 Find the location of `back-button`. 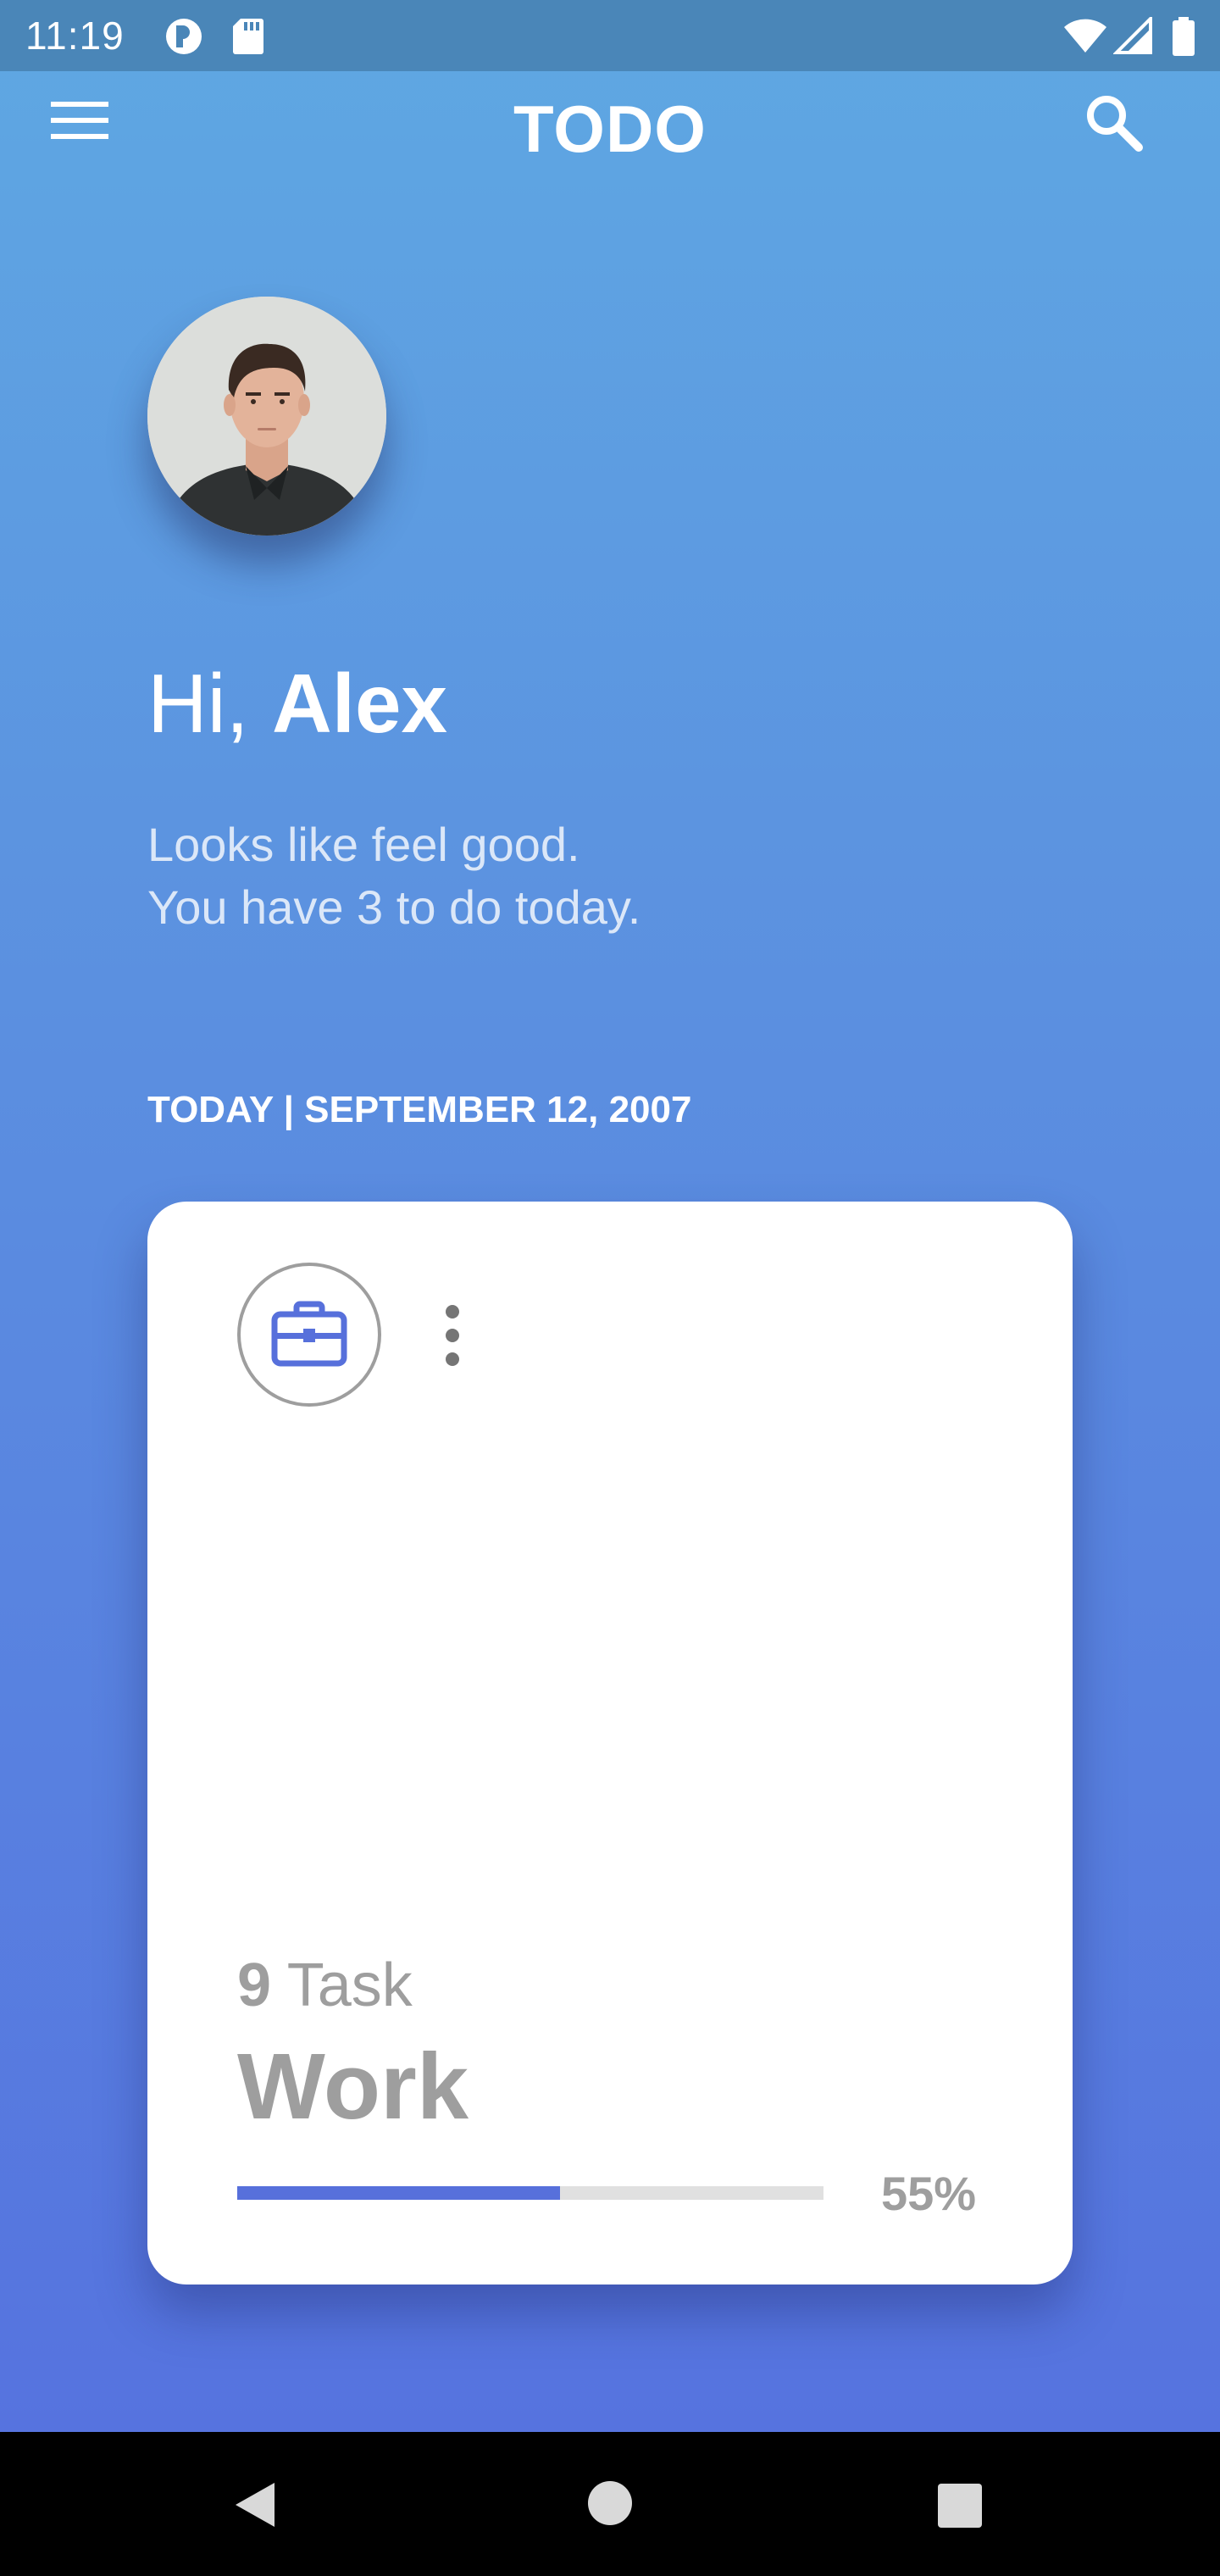

back-button is located at coordinates (254, 2504).